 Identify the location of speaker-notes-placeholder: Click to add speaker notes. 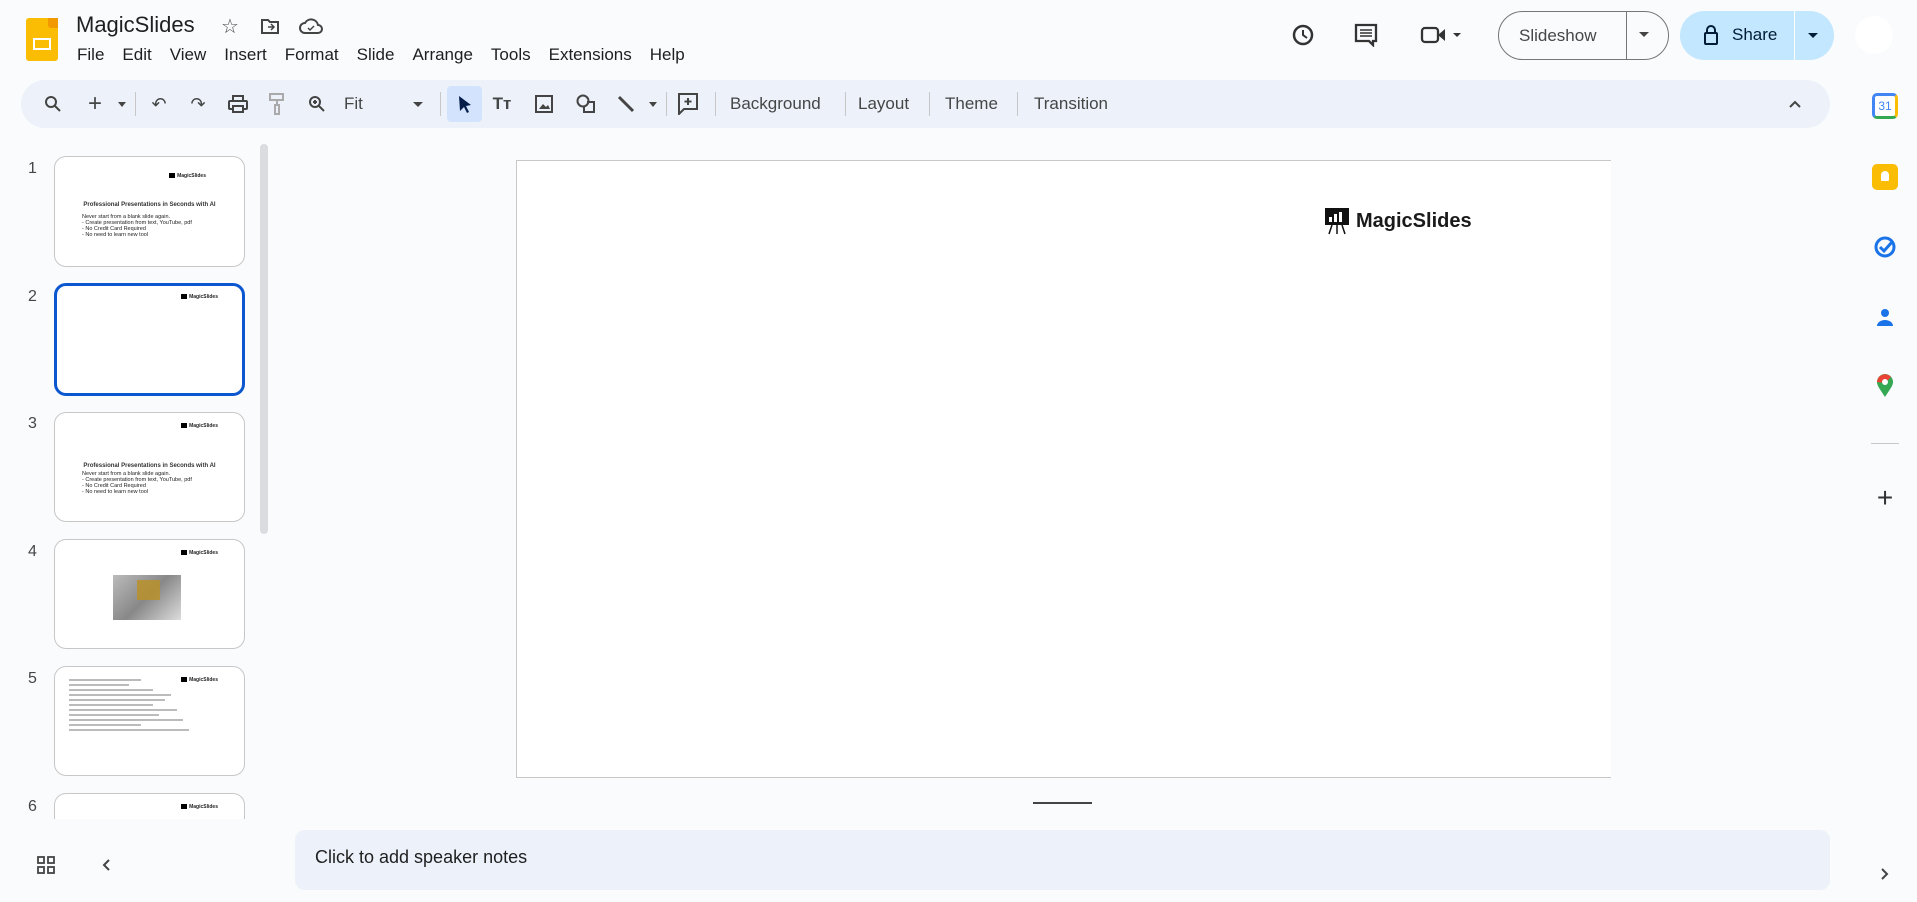
(421, 857).